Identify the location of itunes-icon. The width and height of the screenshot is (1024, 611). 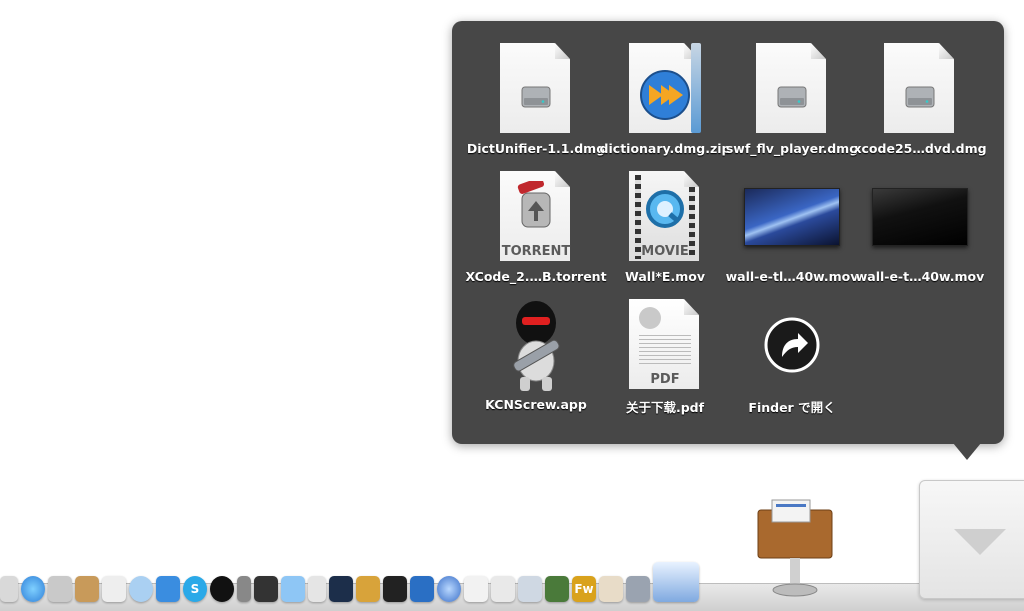
(293, 589).